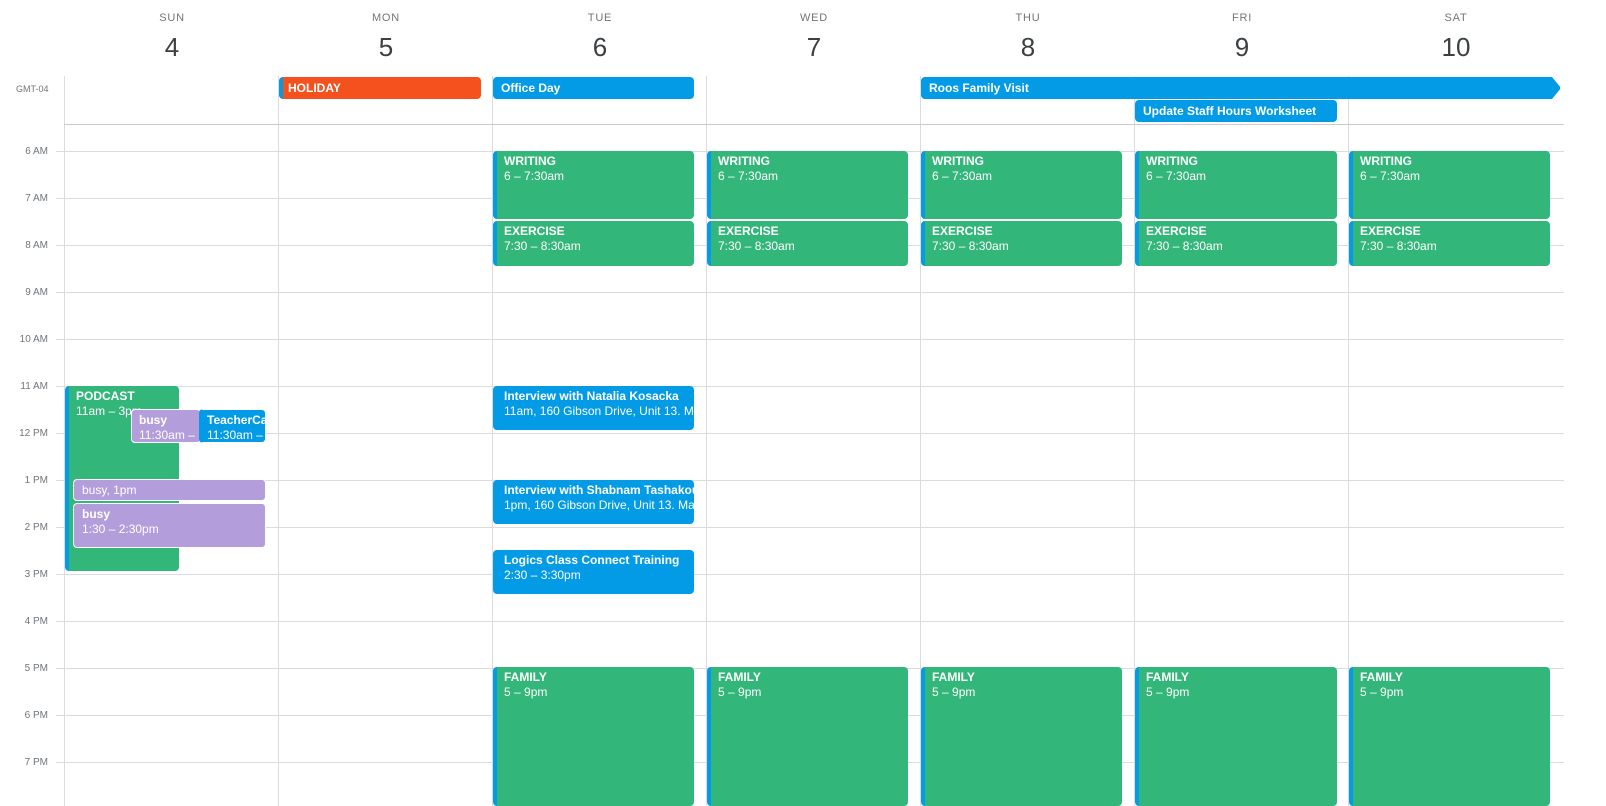 This screenshot has height=806, width=1606. Describe the element at coordinates (36, 574) in the screenshot. I see `time-label: 3 PM` at that location.